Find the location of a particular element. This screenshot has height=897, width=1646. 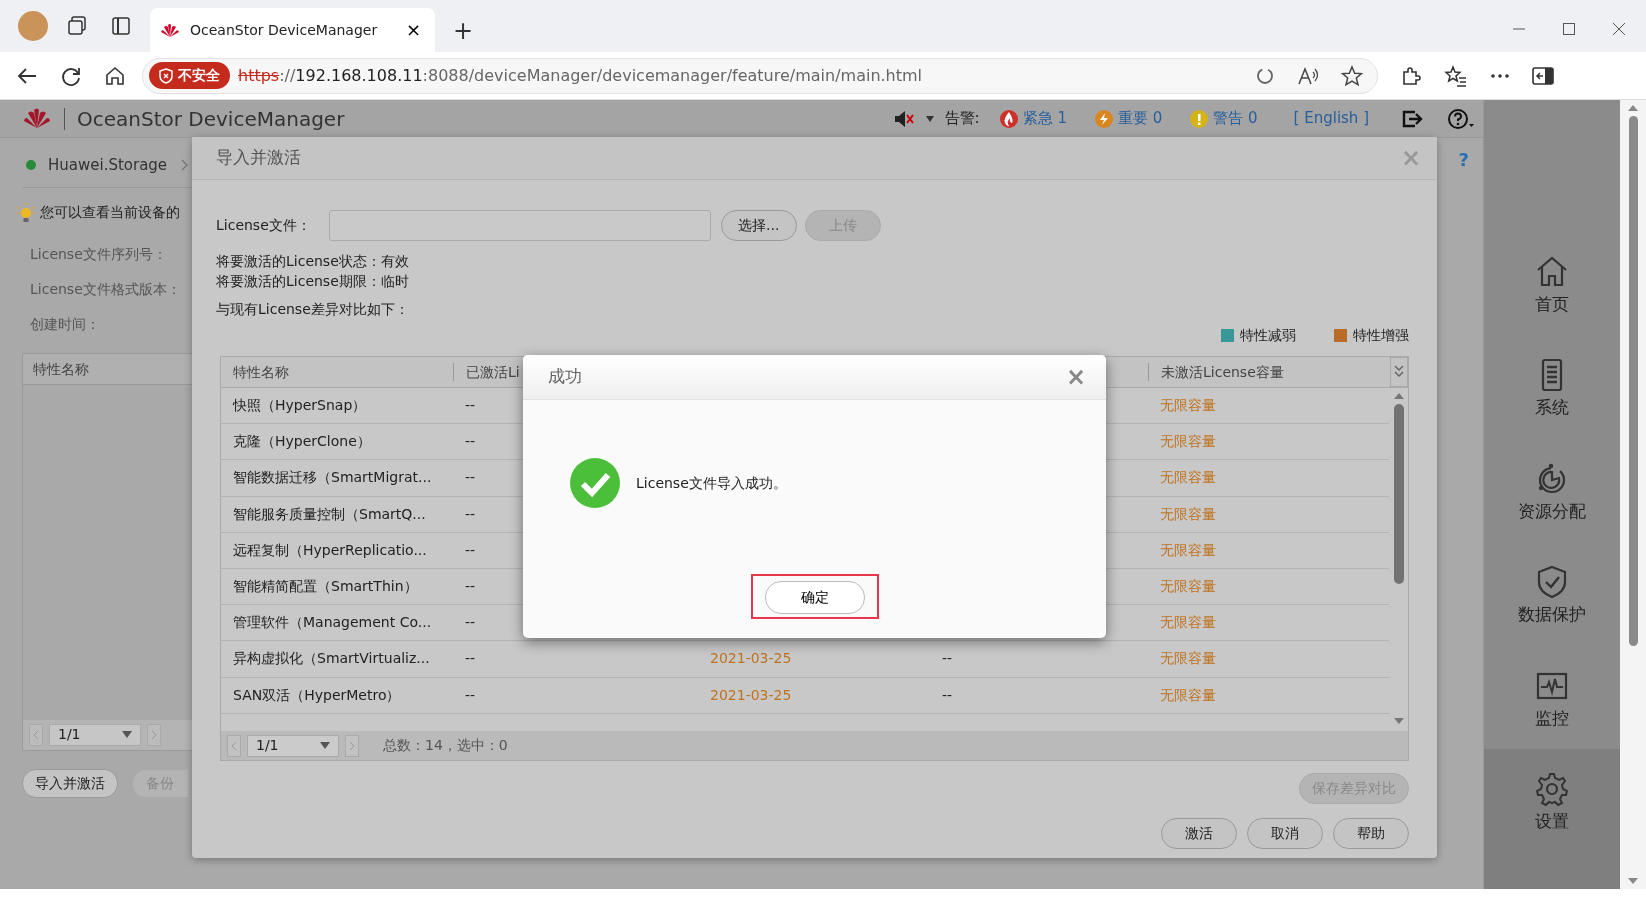

more-icon is located at coordinates (1500, 75).